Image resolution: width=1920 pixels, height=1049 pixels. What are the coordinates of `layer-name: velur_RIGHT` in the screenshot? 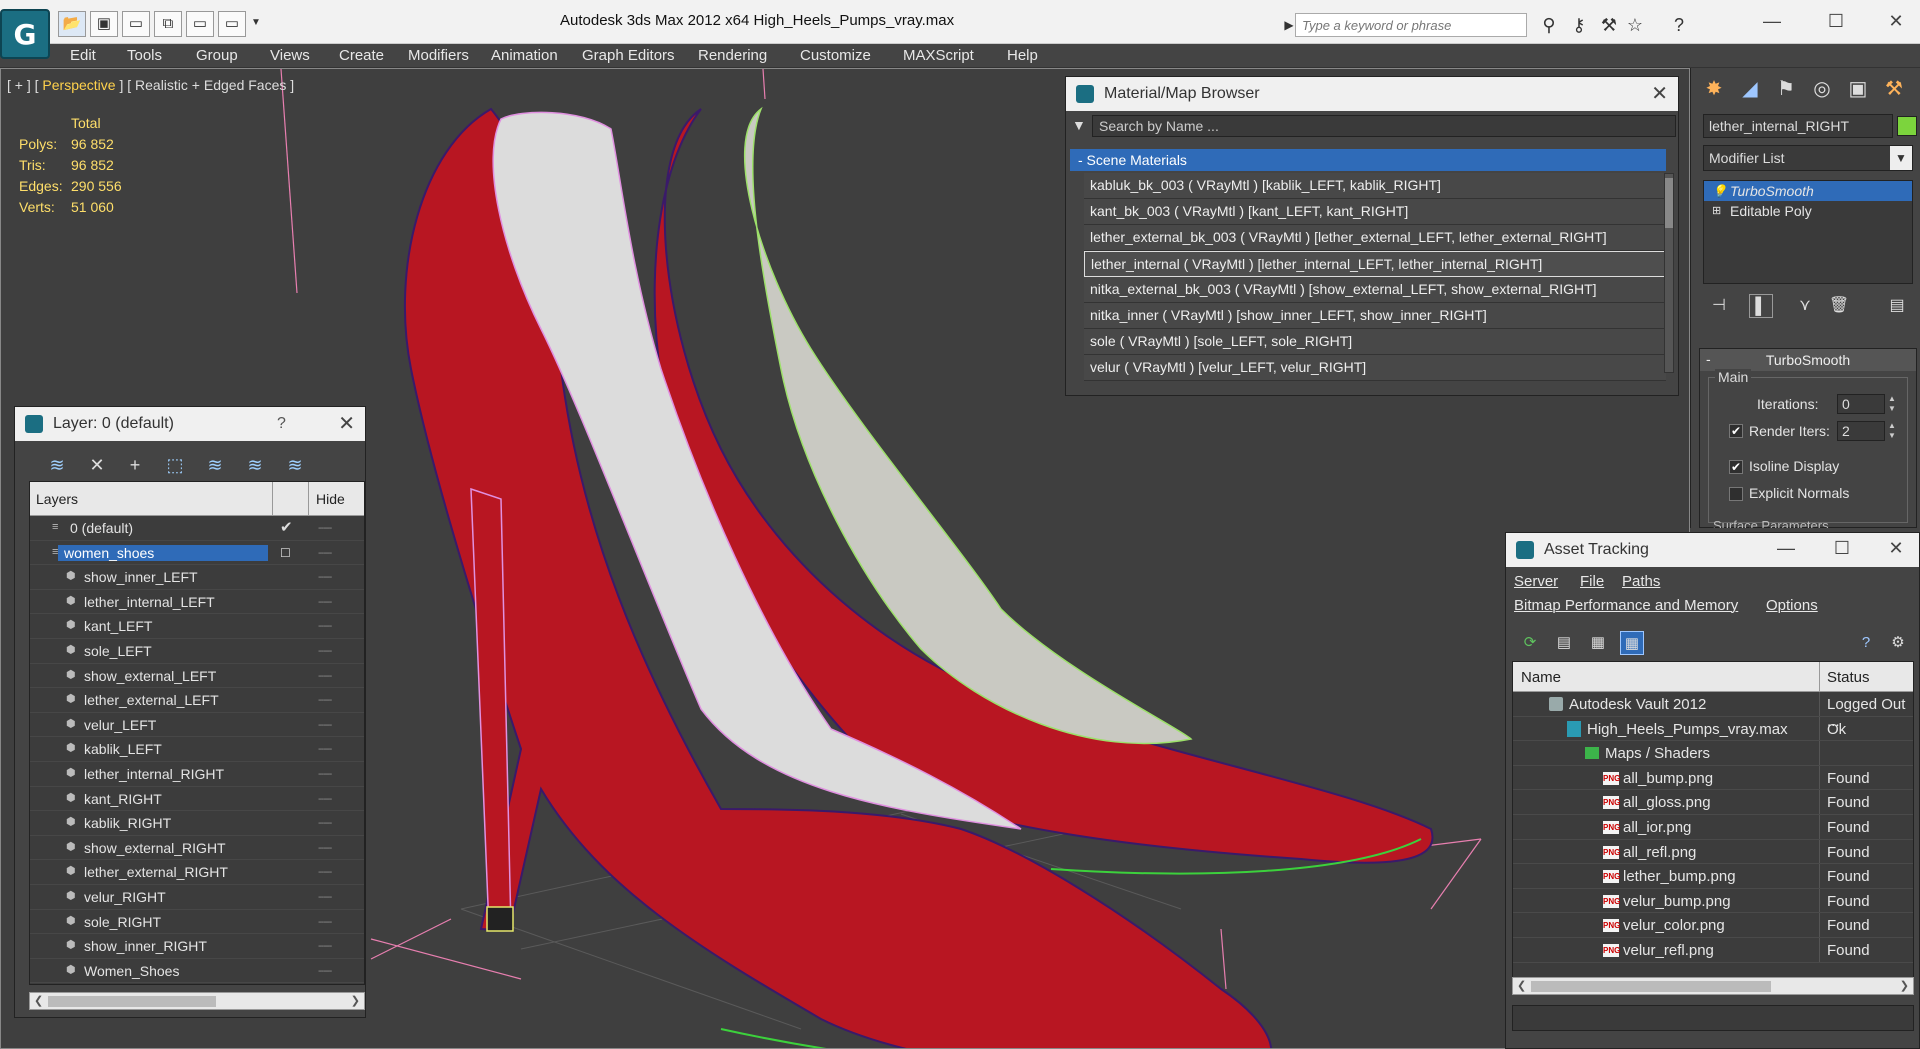 It's located at (125, 897).